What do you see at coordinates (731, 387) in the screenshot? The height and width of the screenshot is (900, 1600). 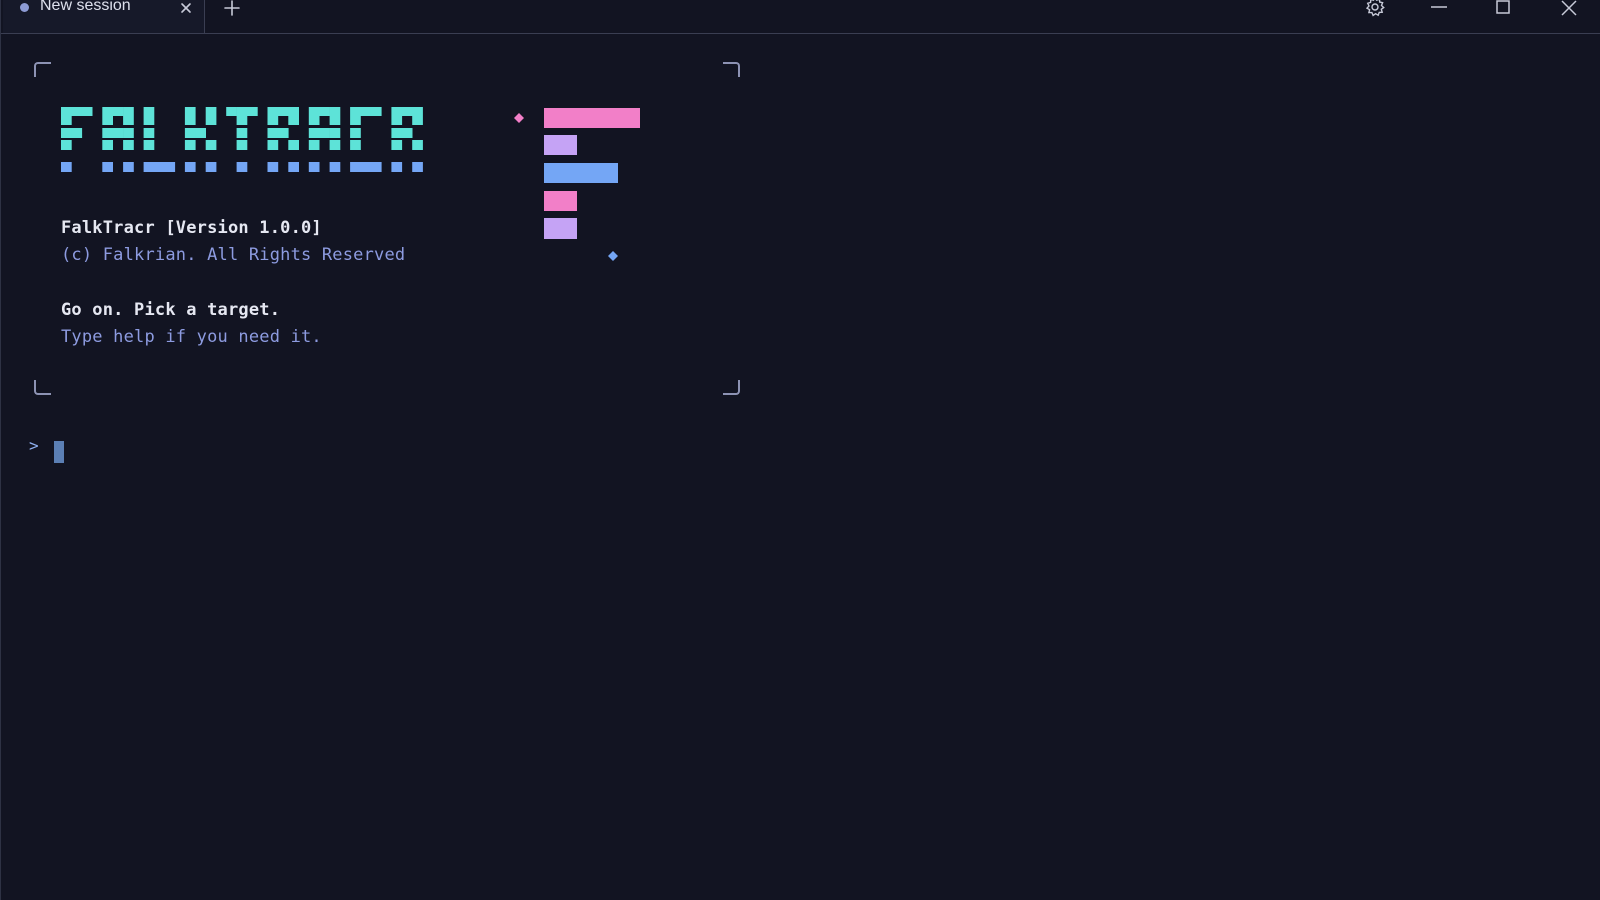 I see `frame-corner-bottom-right` at bounding box center [731, 387].